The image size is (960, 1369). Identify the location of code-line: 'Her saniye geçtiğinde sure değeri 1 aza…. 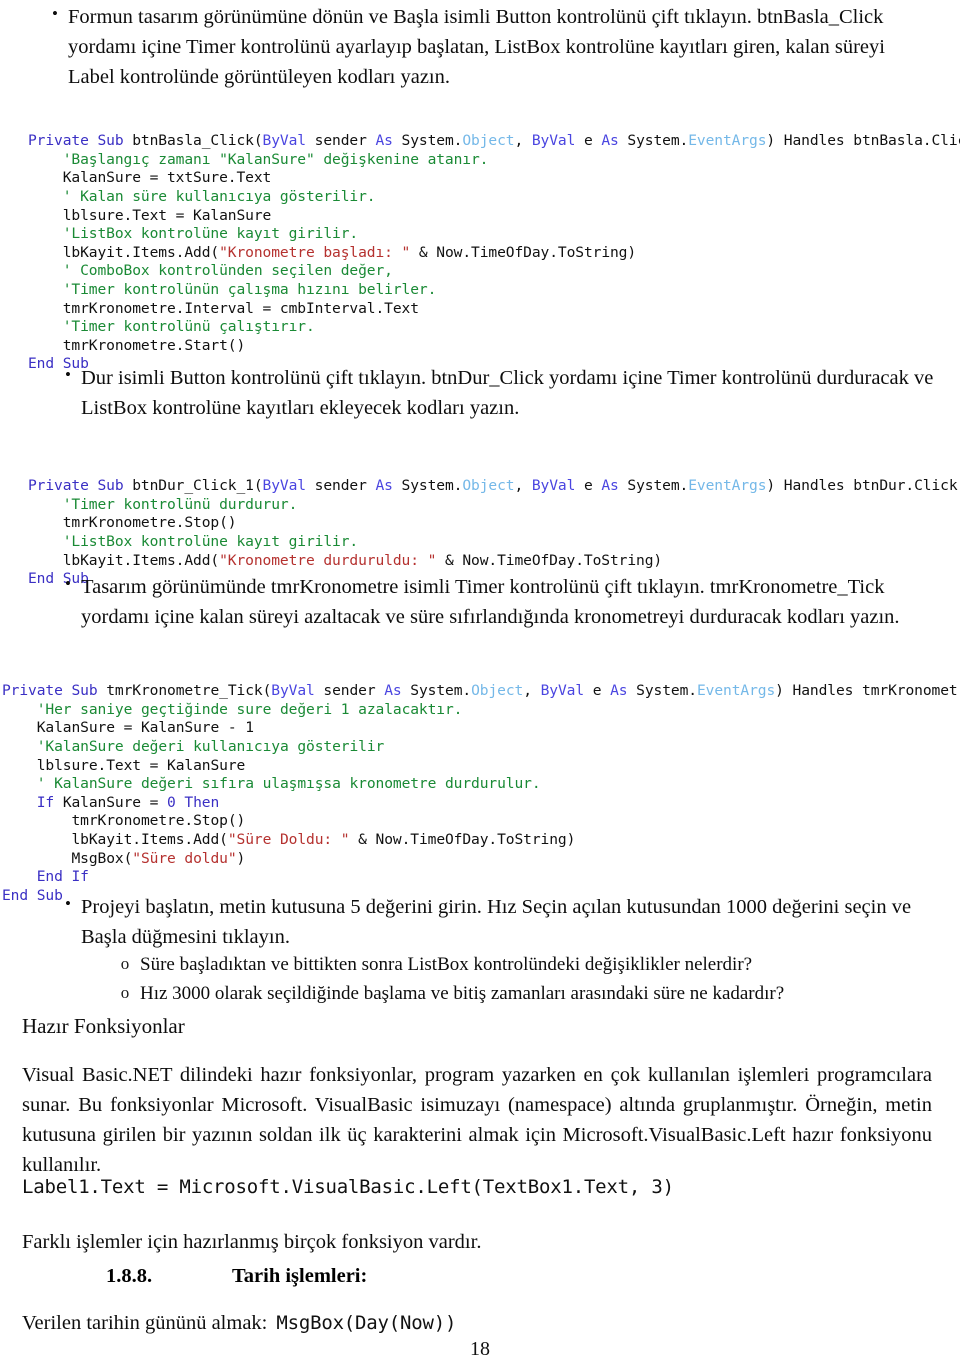
(479, 710).